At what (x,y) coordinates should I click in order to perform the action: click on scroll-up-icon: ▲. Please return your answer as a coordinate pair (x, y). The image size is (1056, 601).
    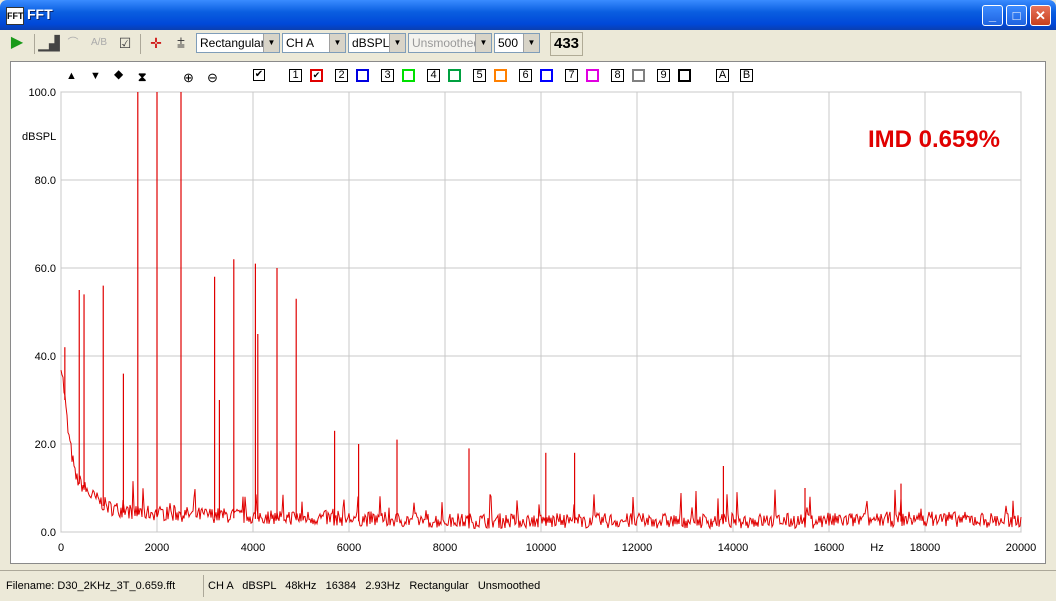
    Looking at the image, I should click on (71, 77).